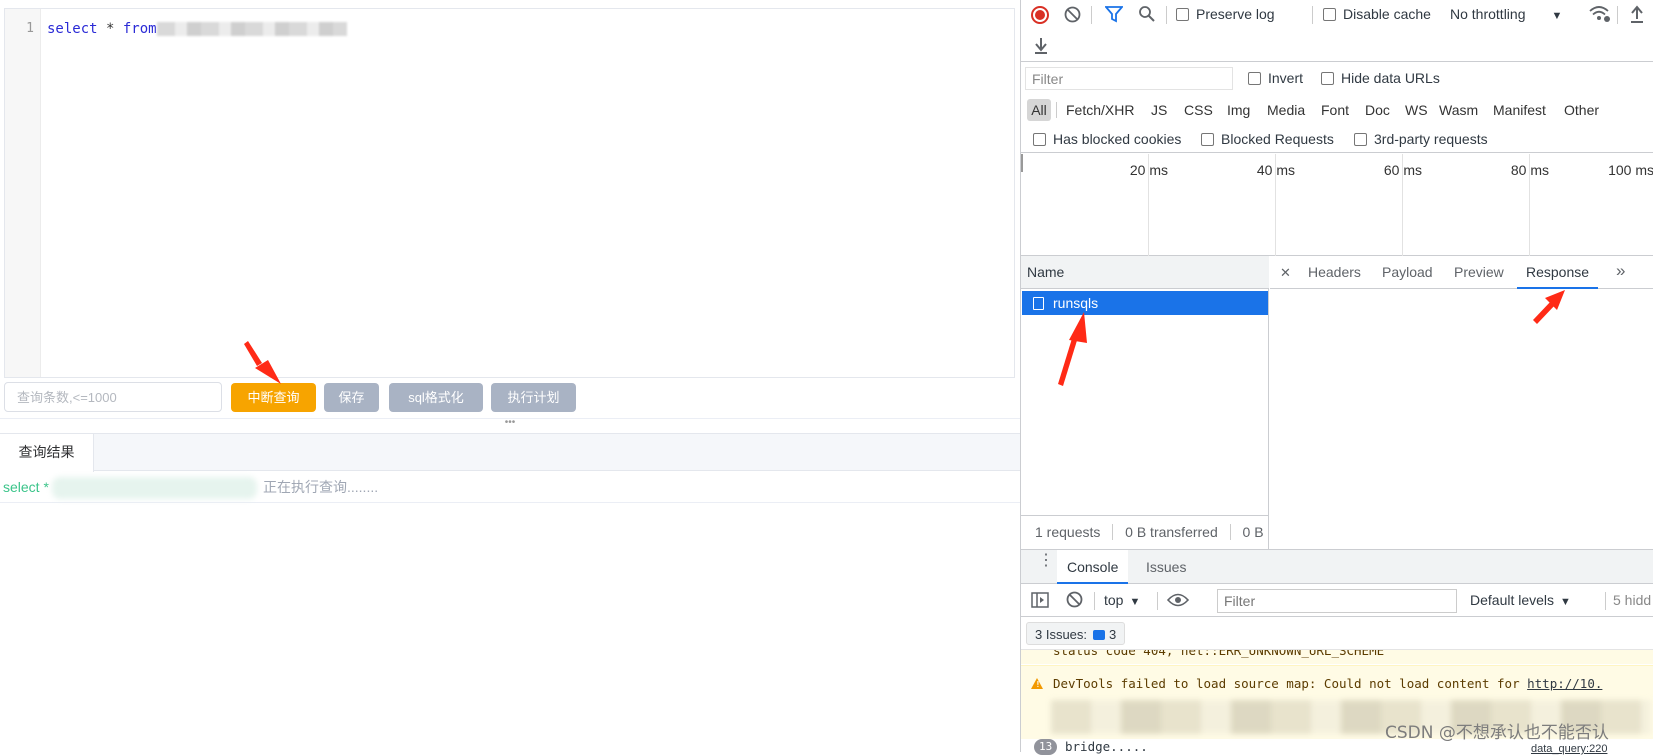  What do you see at coordinates (1402, 170) in the screenshot?
I see `timeline-tick: 60 ms` at bounding box center [1402, 170].